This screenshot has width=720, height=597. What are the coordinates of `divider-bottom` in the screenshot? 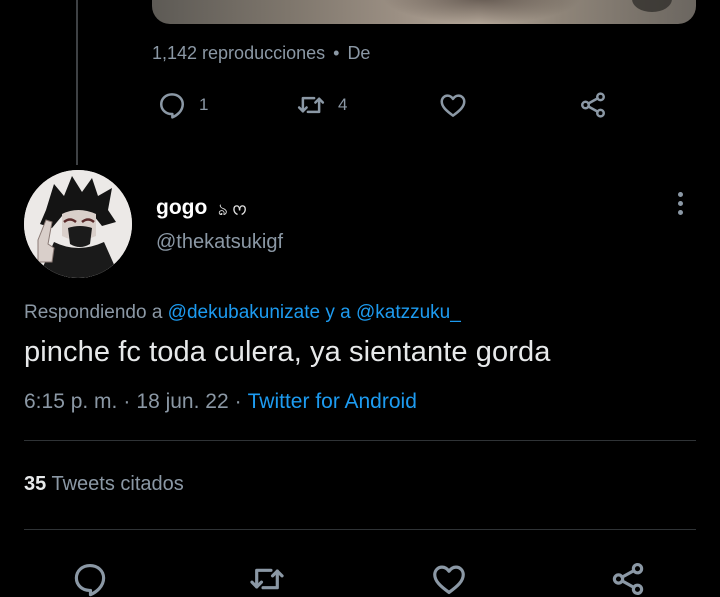 It's located at (360, 529).